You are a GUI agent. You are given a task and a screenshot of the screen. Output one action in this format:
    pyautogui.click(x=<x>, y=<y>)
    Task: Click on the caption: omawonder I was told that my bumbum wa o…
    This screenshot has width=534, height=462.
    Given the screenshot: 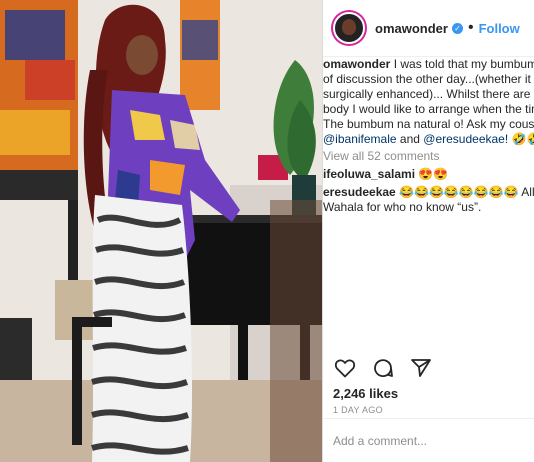 What is the action you would take?
    pyautogui.click(x=428, y=102)
    